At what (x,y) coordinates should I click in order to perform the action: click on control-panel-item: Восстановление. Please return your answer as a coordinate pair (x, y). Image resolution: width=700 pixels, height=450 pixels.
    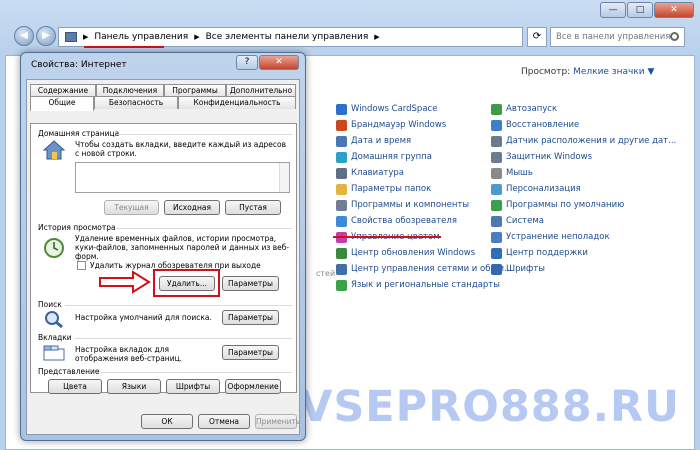
    Looking at the image, I should click on (583, 125).